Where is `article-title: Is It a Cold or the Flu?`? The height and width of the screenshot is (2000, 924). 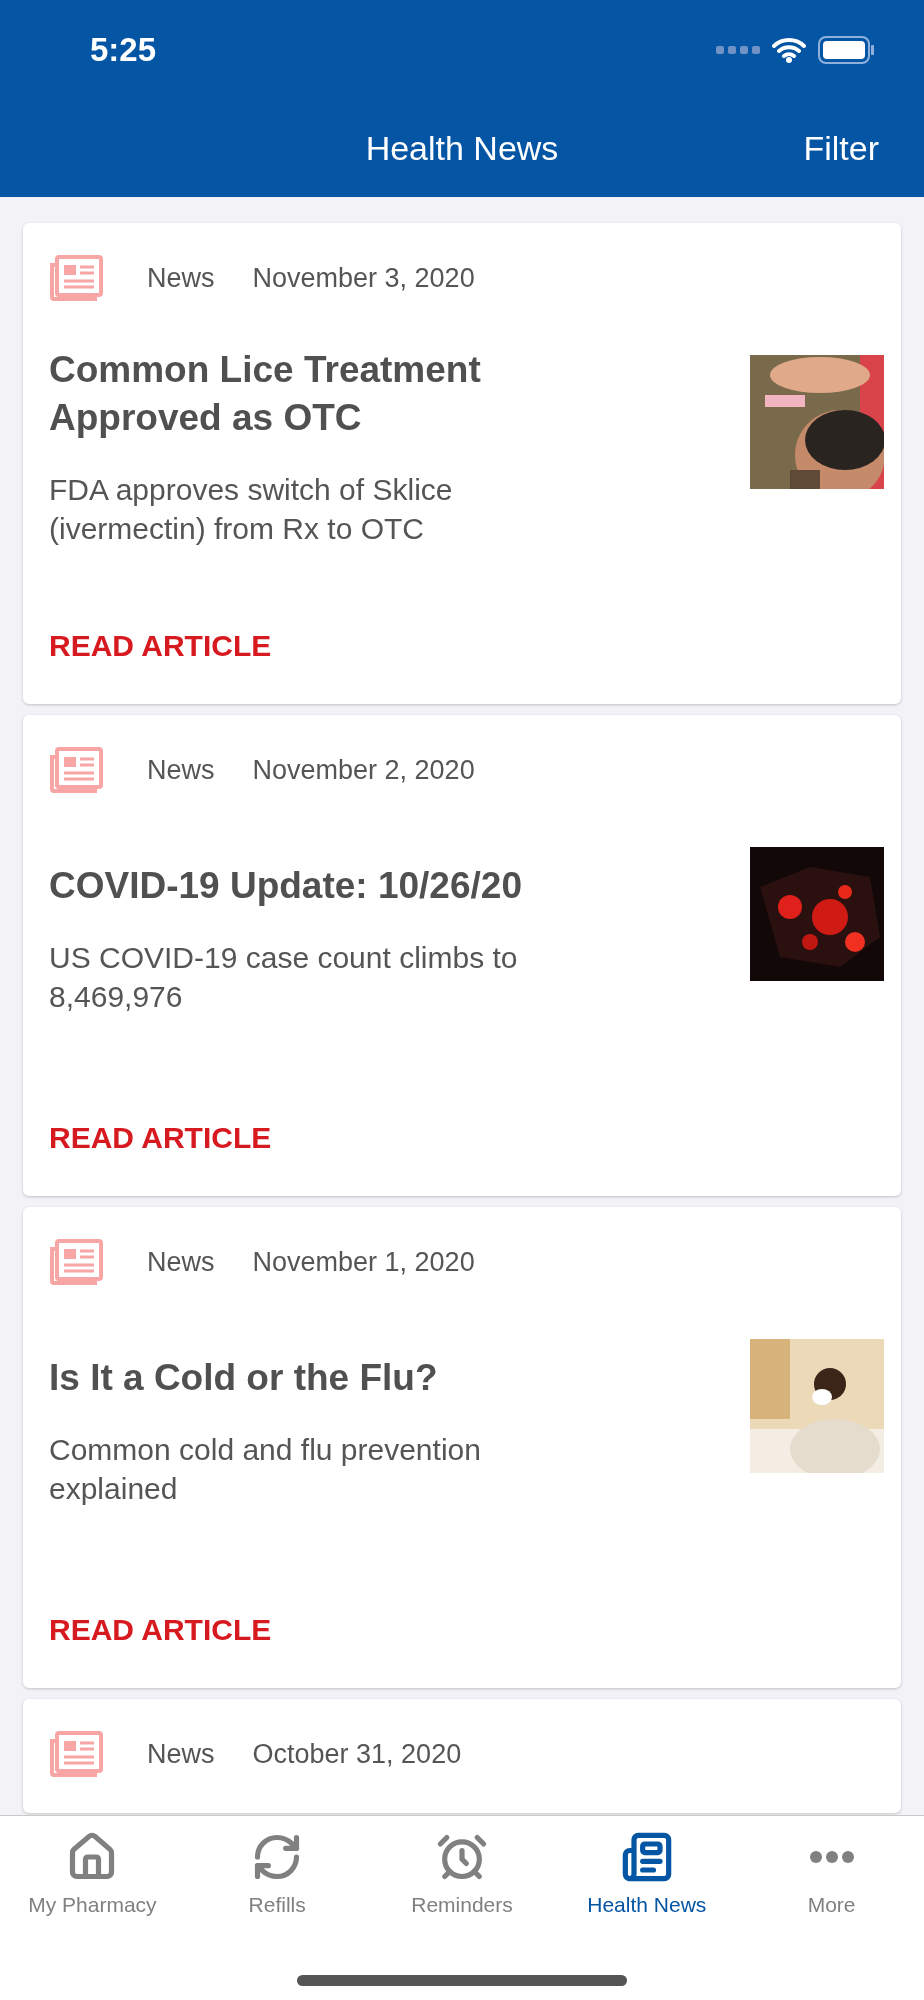 article-title: Is It a Cold or the Flu? is located at coordinates (244, 1378).